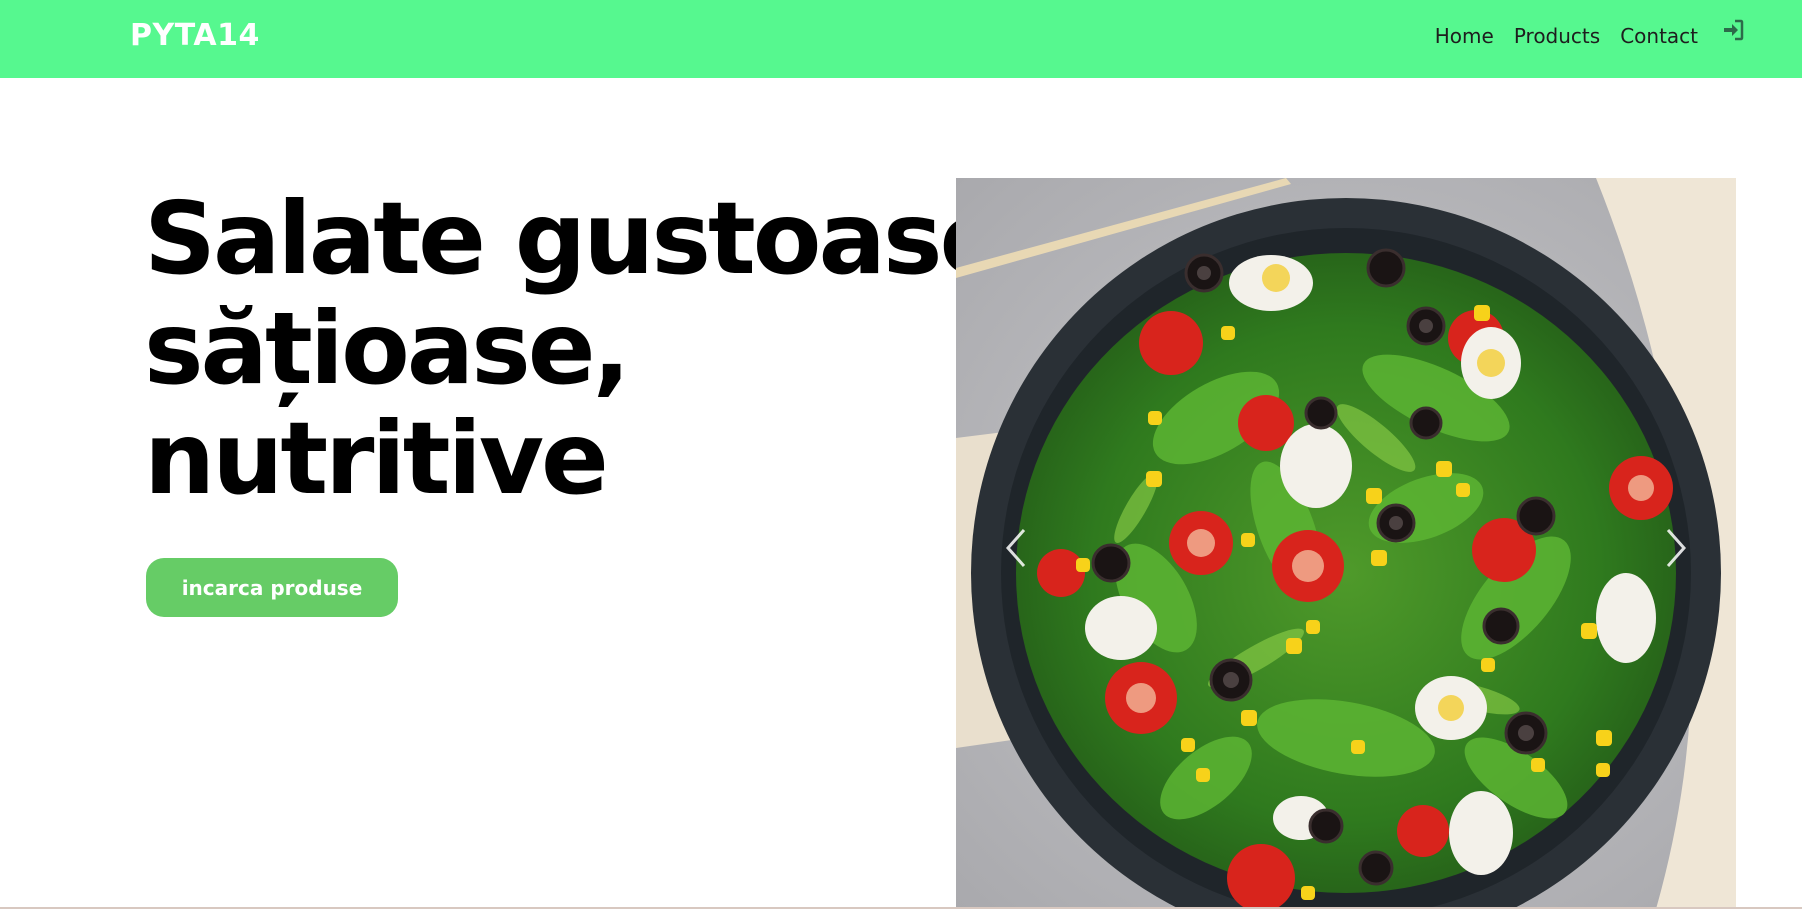  What do you see at coordinates (1733, 30) in the screenshot?
I see `sign-in-icon` at bounding box center [1733, 30].